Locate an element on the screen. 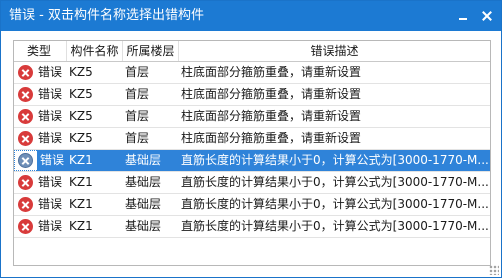  column-header-floor: 所属楼层 is located at coordinates (151, 51).